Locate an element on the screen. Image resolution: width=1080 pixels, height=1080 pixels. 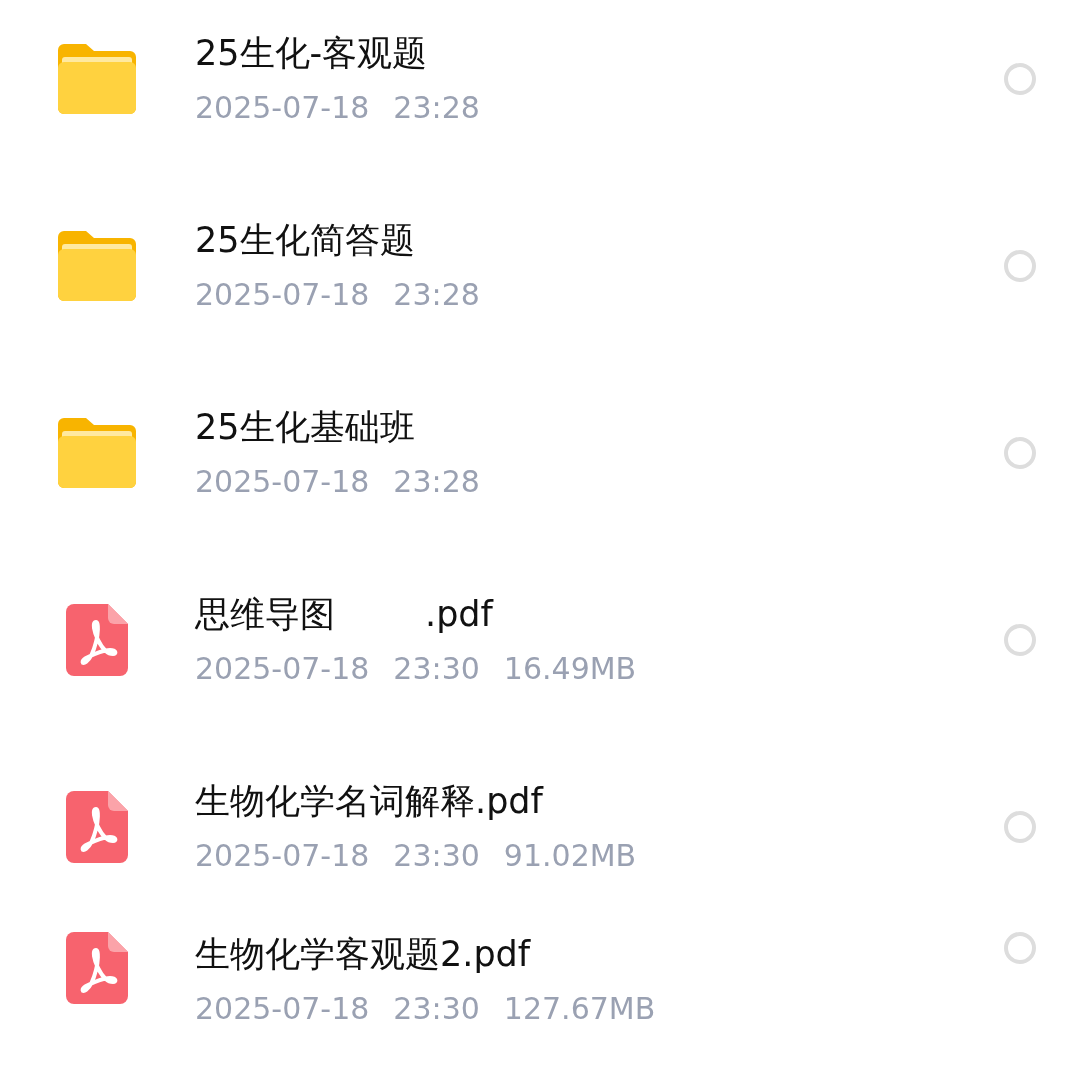
file-name: 25生化-客观题 is located at coordinates (311, 53).